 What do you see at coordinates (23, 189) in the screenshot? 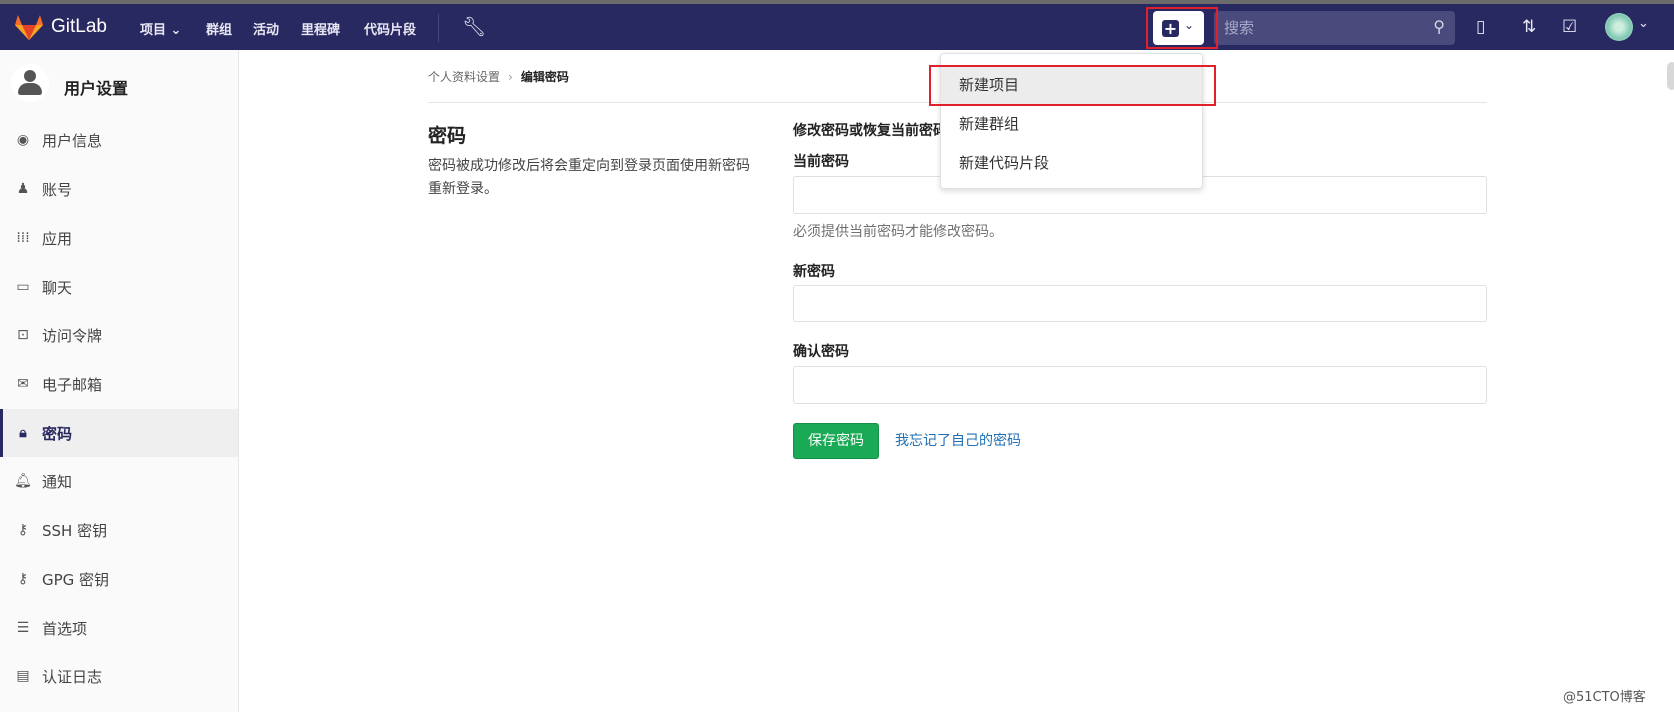
I see `account-icon: ♟` at bounding box center [23, 189].